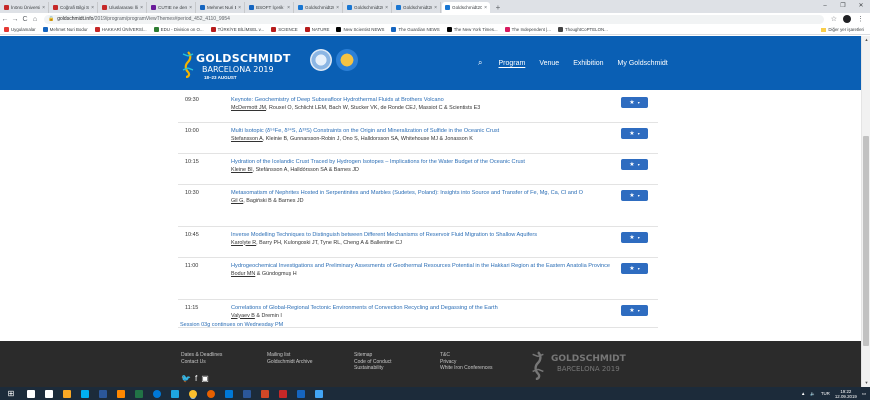 The height and width of the screenshot is (400, 870). I want to click on browser-tab: Mehmet Nuri Bodur×, so click(221, 7).